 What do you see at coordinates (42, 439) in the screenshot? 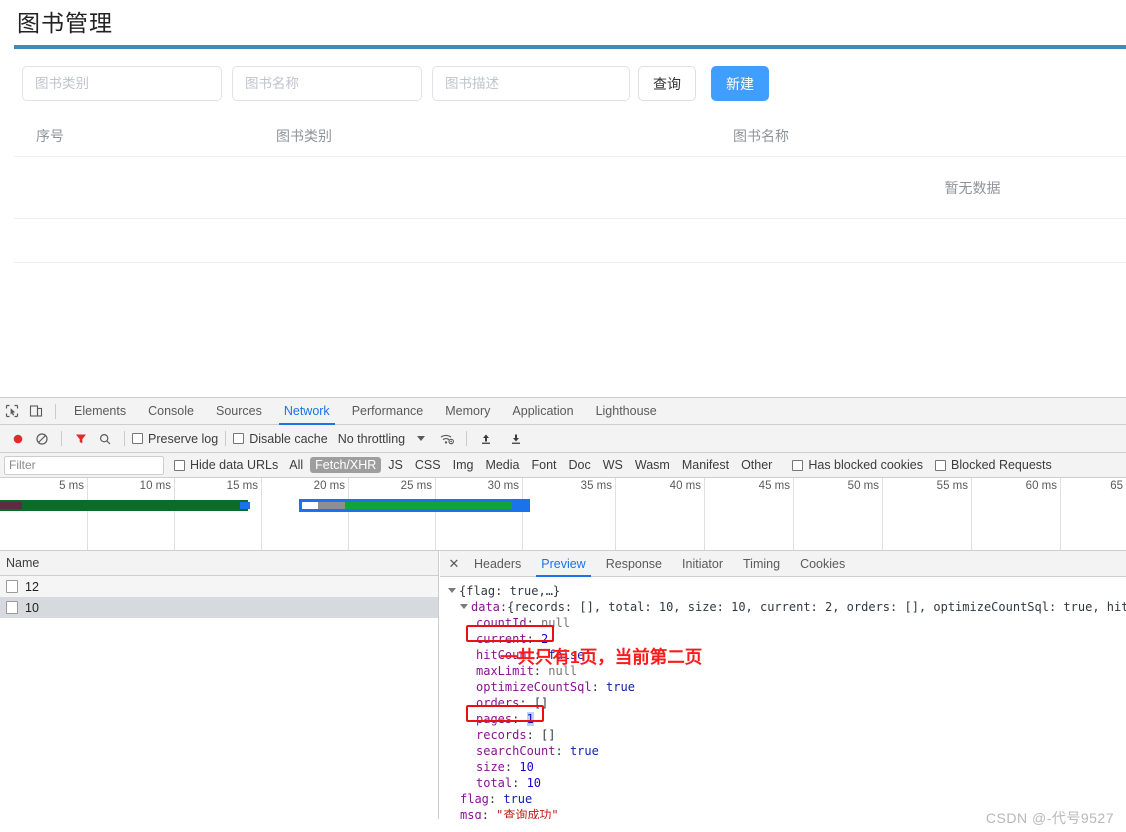
I see `clear-icon` at bounding box center [42, 439].